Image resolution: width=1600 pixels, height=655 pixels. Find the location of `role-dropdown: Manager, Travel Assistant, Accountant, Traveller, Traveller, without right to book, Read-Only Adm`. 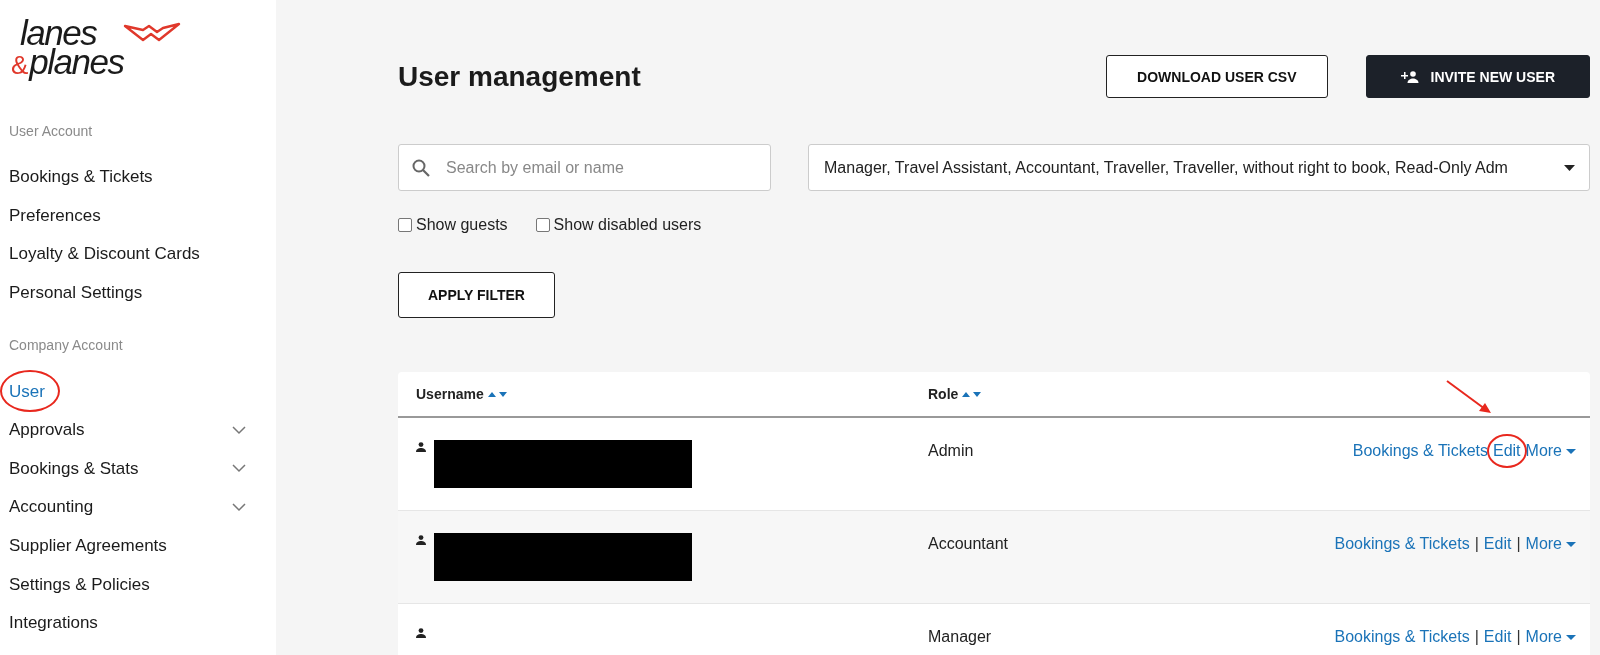

role-dropdown: Manager, Travel Assistant, Accountant, Traveller, Traveller, without right to book, Read-Only Adm is located at coordinates (1199, 167).